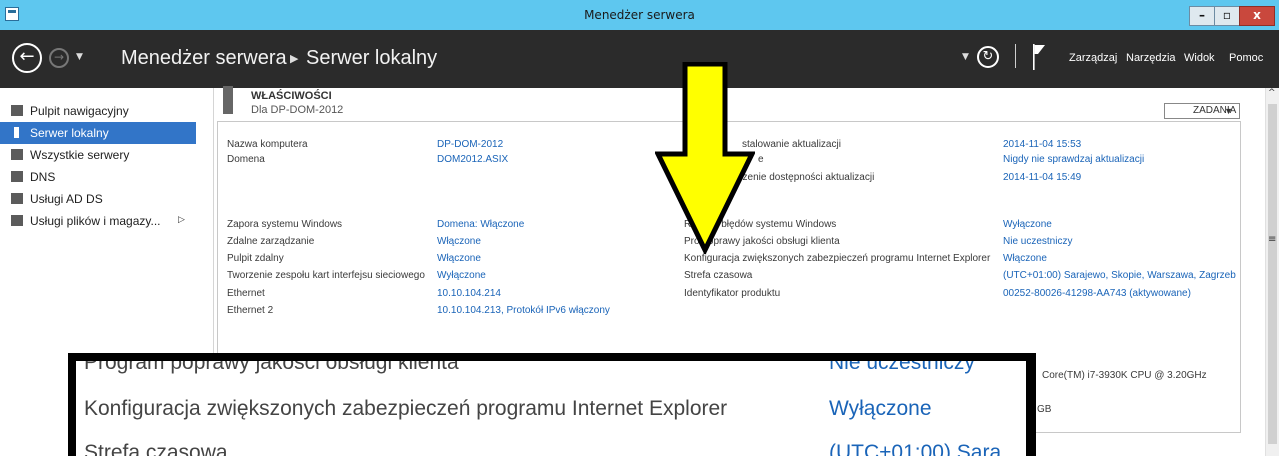 The height and width of the screenshot is (456, 1279). I want to click on dashboard-icon, so click(17, 110).